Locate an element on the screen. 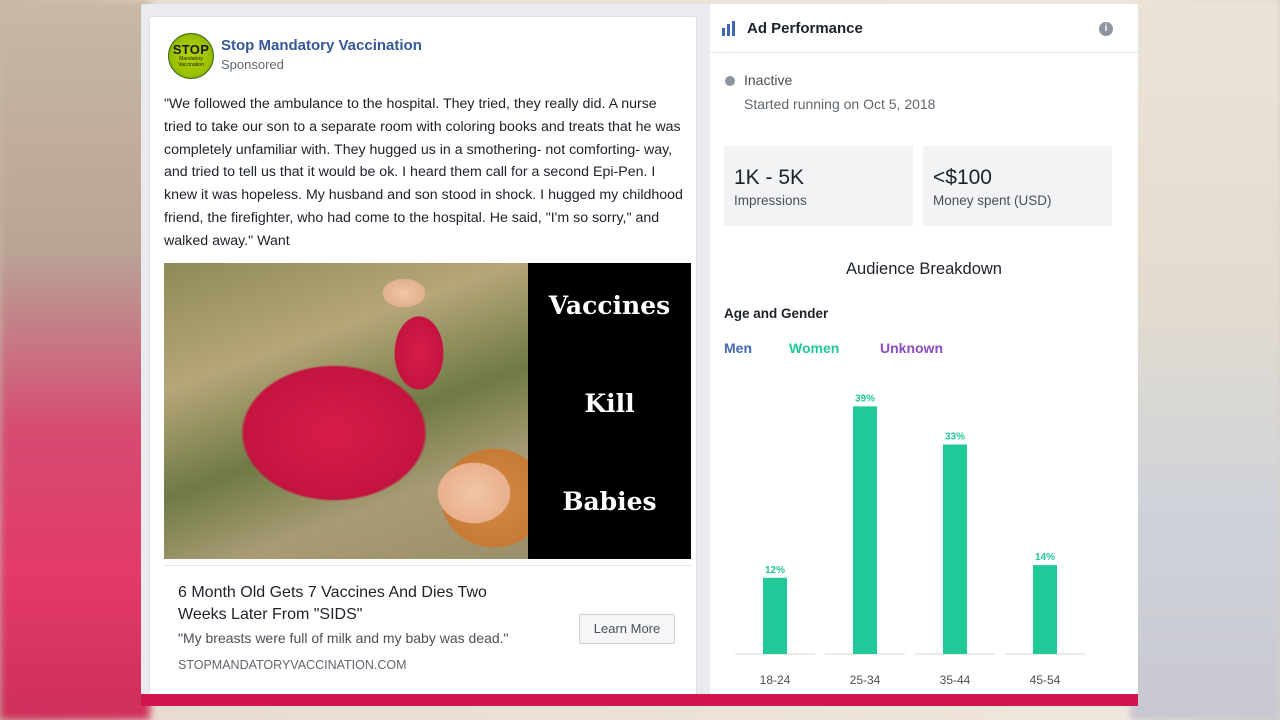 This screenshot has width=1280, height=720. image-word-babies: Babies is located at coordinates (609, 501).